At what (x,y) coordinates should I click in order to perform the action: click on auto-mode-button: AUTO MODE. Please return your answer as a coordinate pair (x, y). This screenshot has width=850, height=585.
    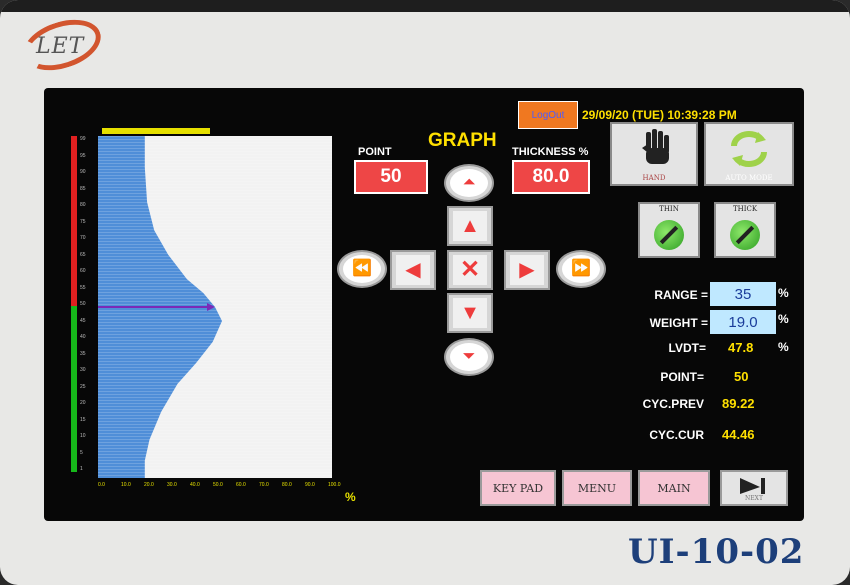
    Looking at the image, I should click on (749, 154).